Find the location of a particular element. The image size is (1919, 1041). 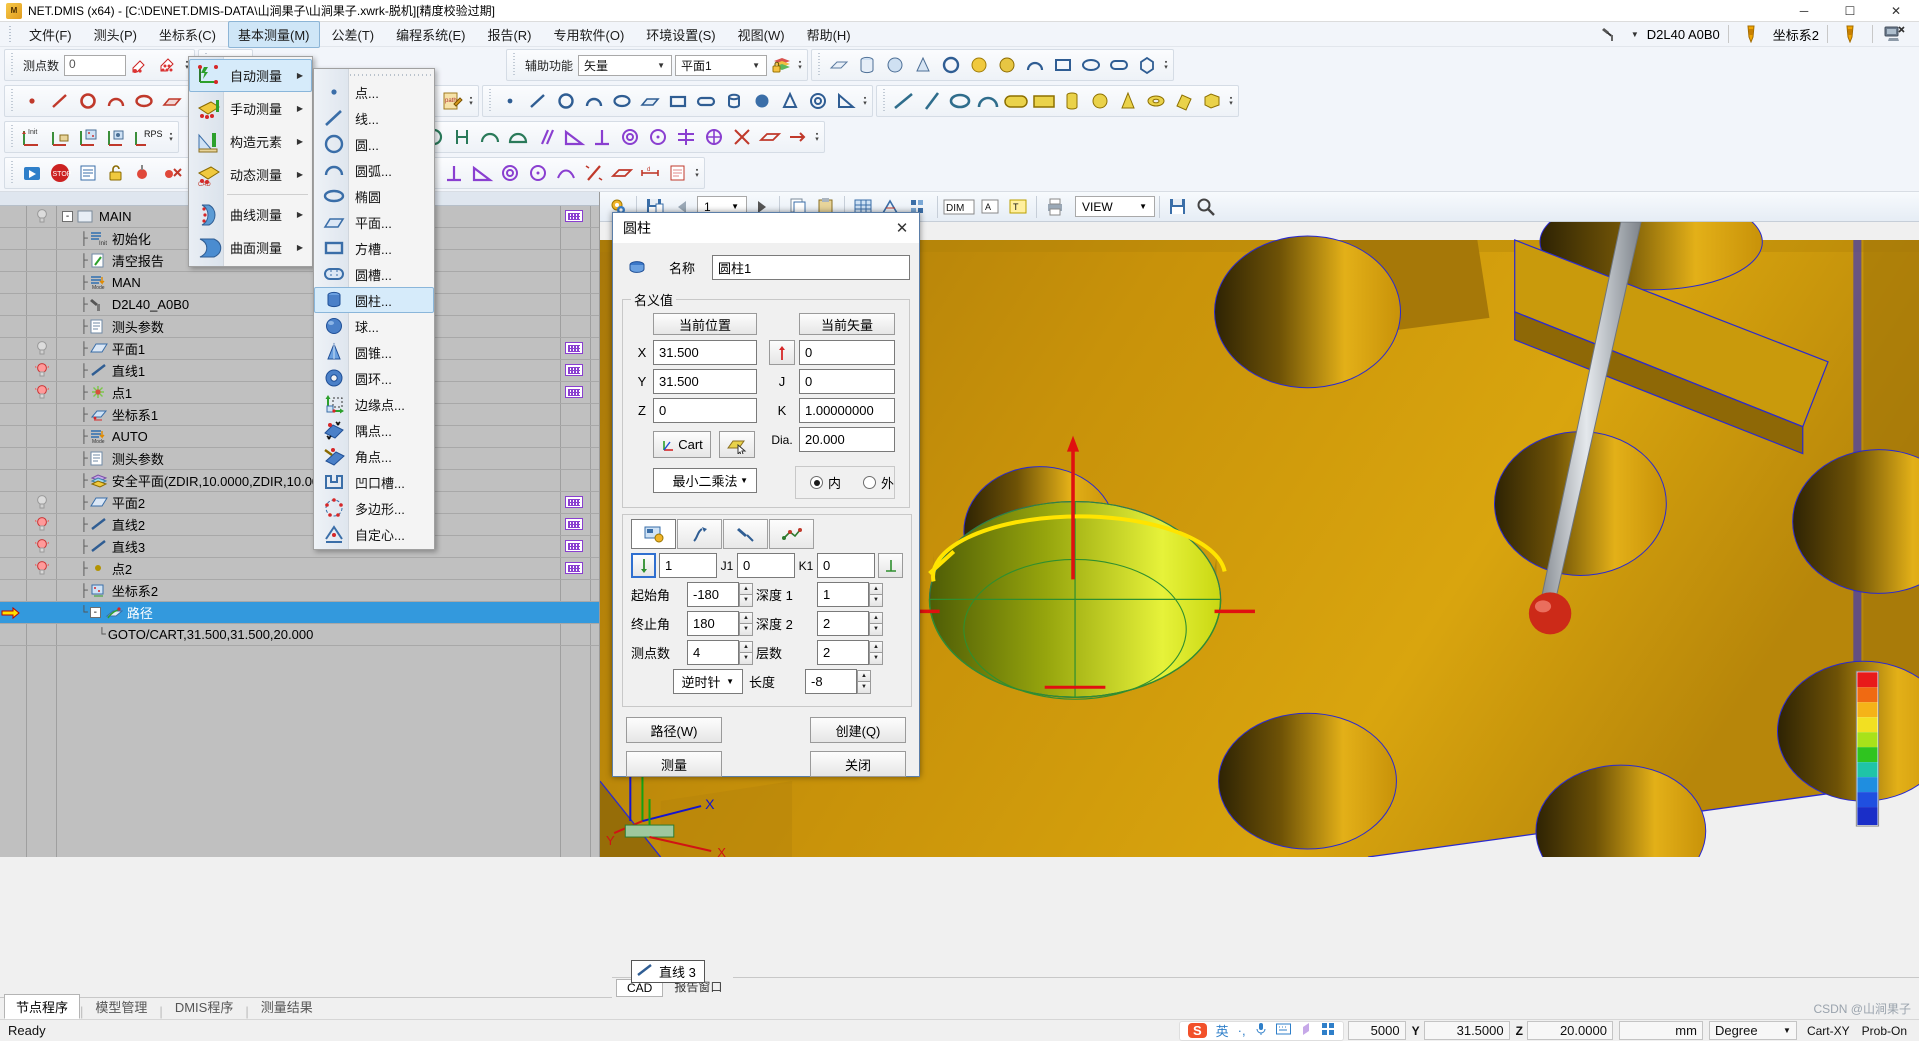

cart-button: Cart is located at coordinates (682, 444).